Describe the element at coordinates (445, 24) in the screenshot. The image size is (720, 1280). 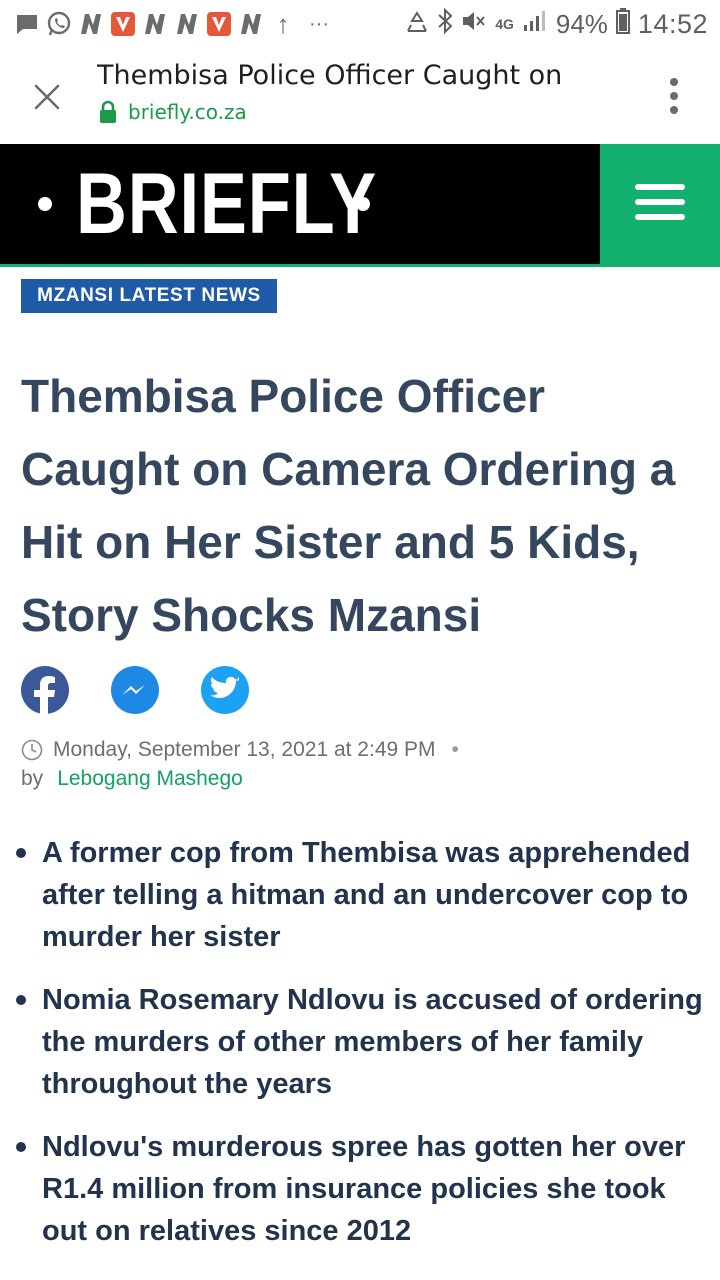
I see `bluetooth-icon` at that location.